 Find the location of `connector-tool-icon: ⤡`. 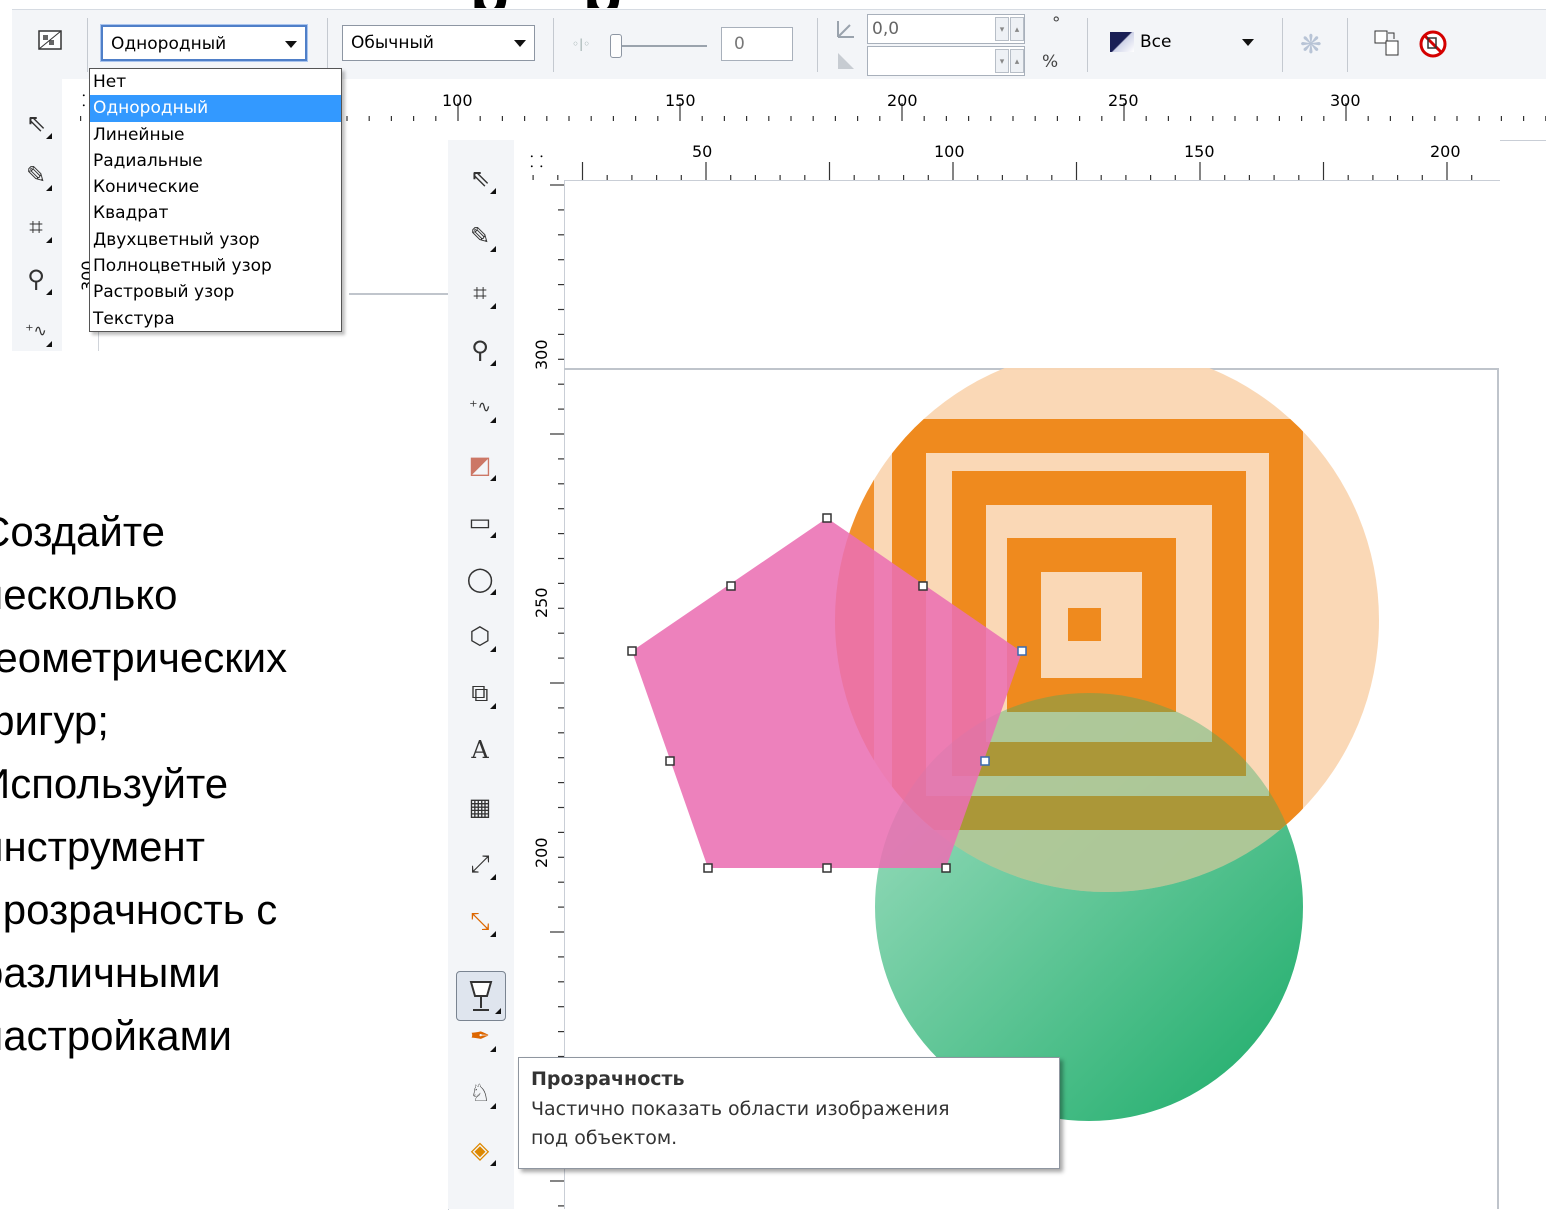

connector-tool-icon: ⤡ is located at coordinates (480, 921).